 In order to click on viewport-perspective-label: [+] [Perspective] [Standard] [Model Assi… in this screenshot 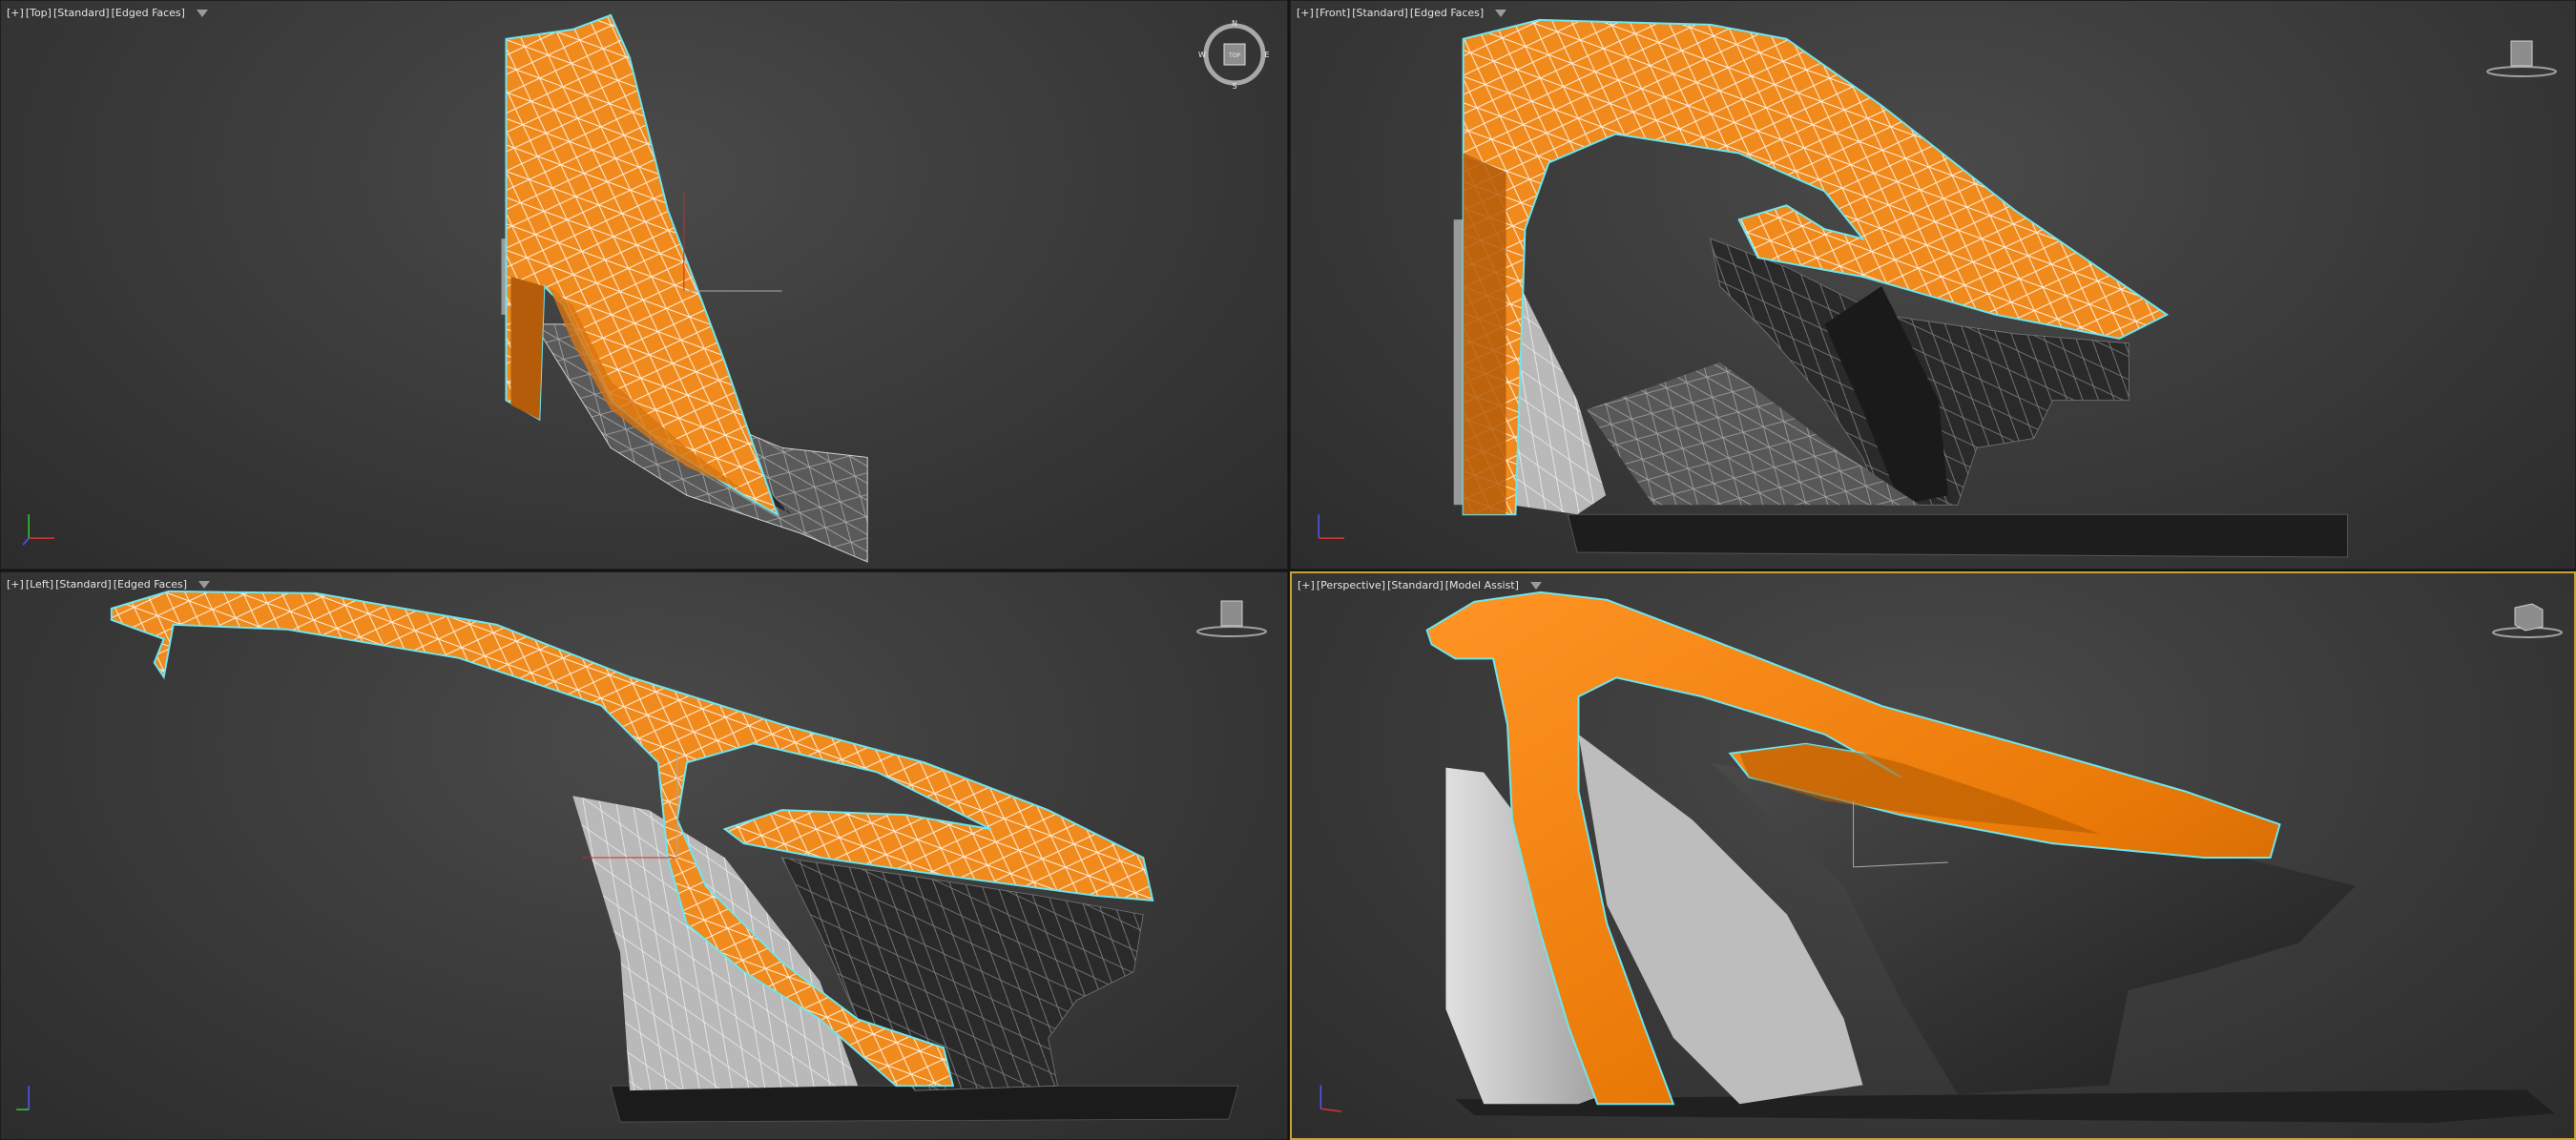, I will do `click(1420, 585)`.